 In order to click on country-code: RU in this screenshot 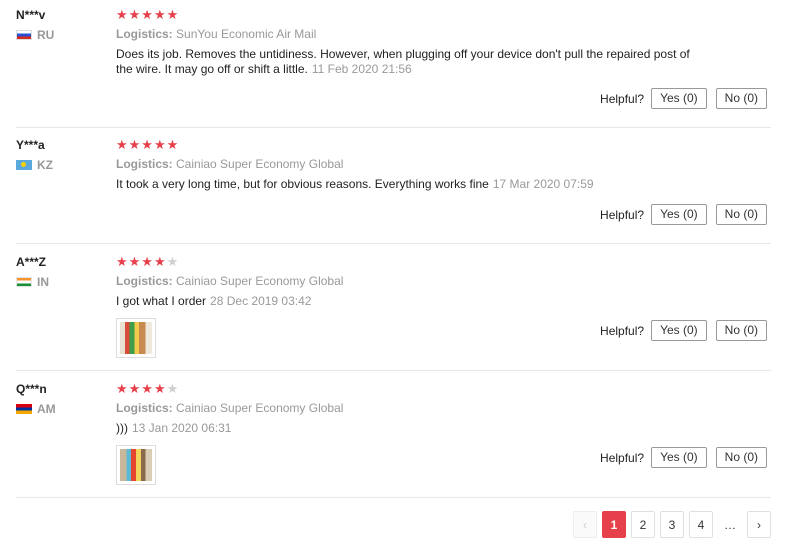, I will do `click(46, 35)`.